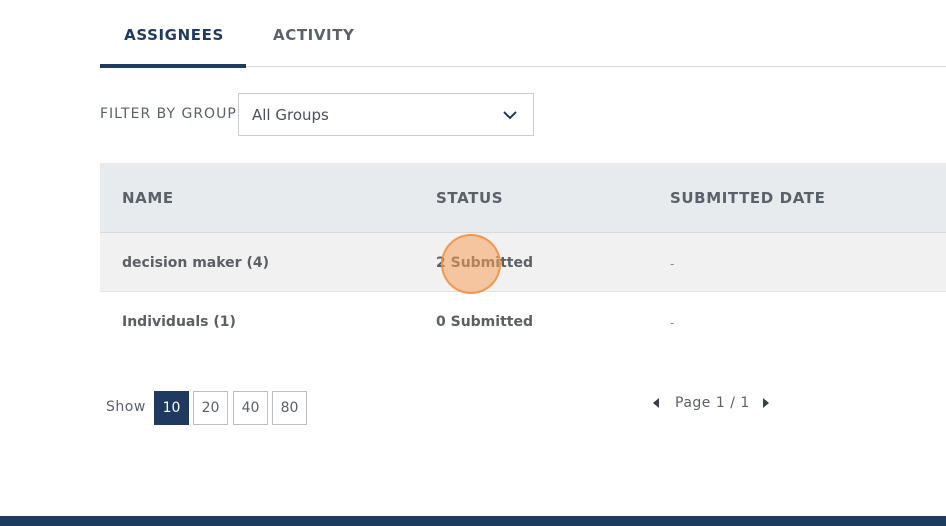 The height and width of the screenshot is (526, 946). I want to click on table-row: Individuals (1) 0 Submitted -, so click(523, 321).